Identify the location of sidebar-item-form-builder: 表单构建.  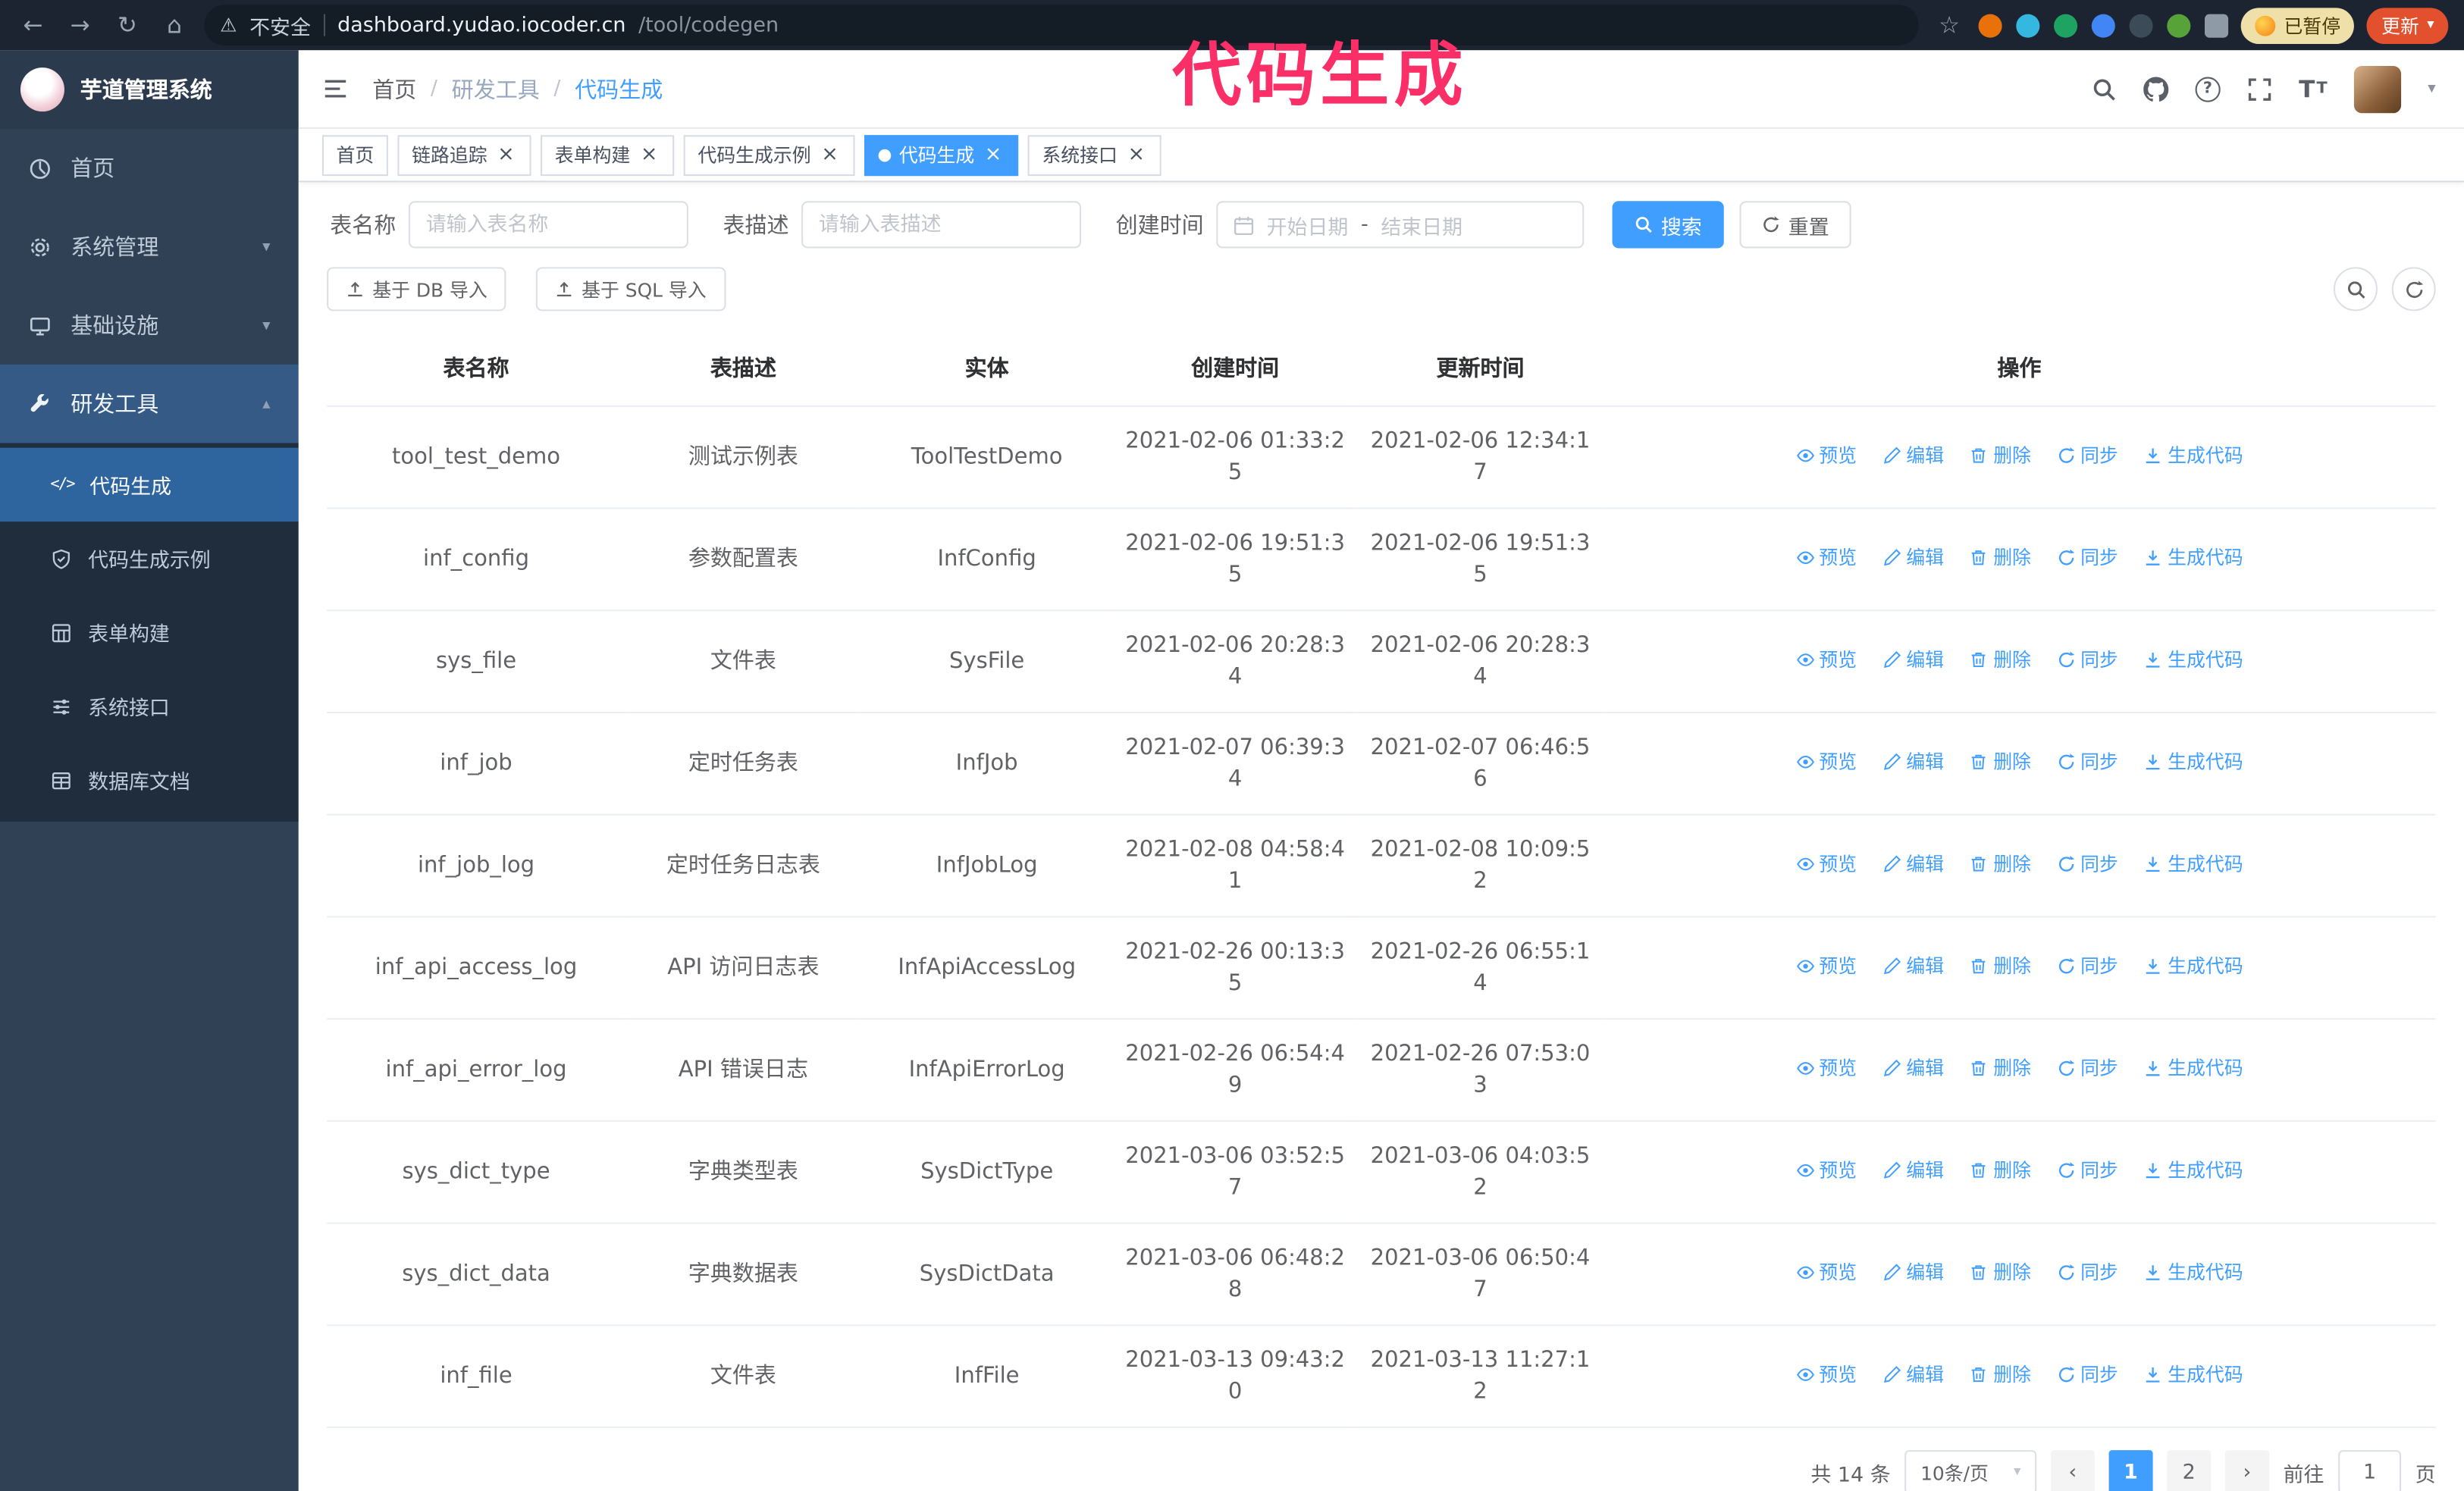
(150, 632).